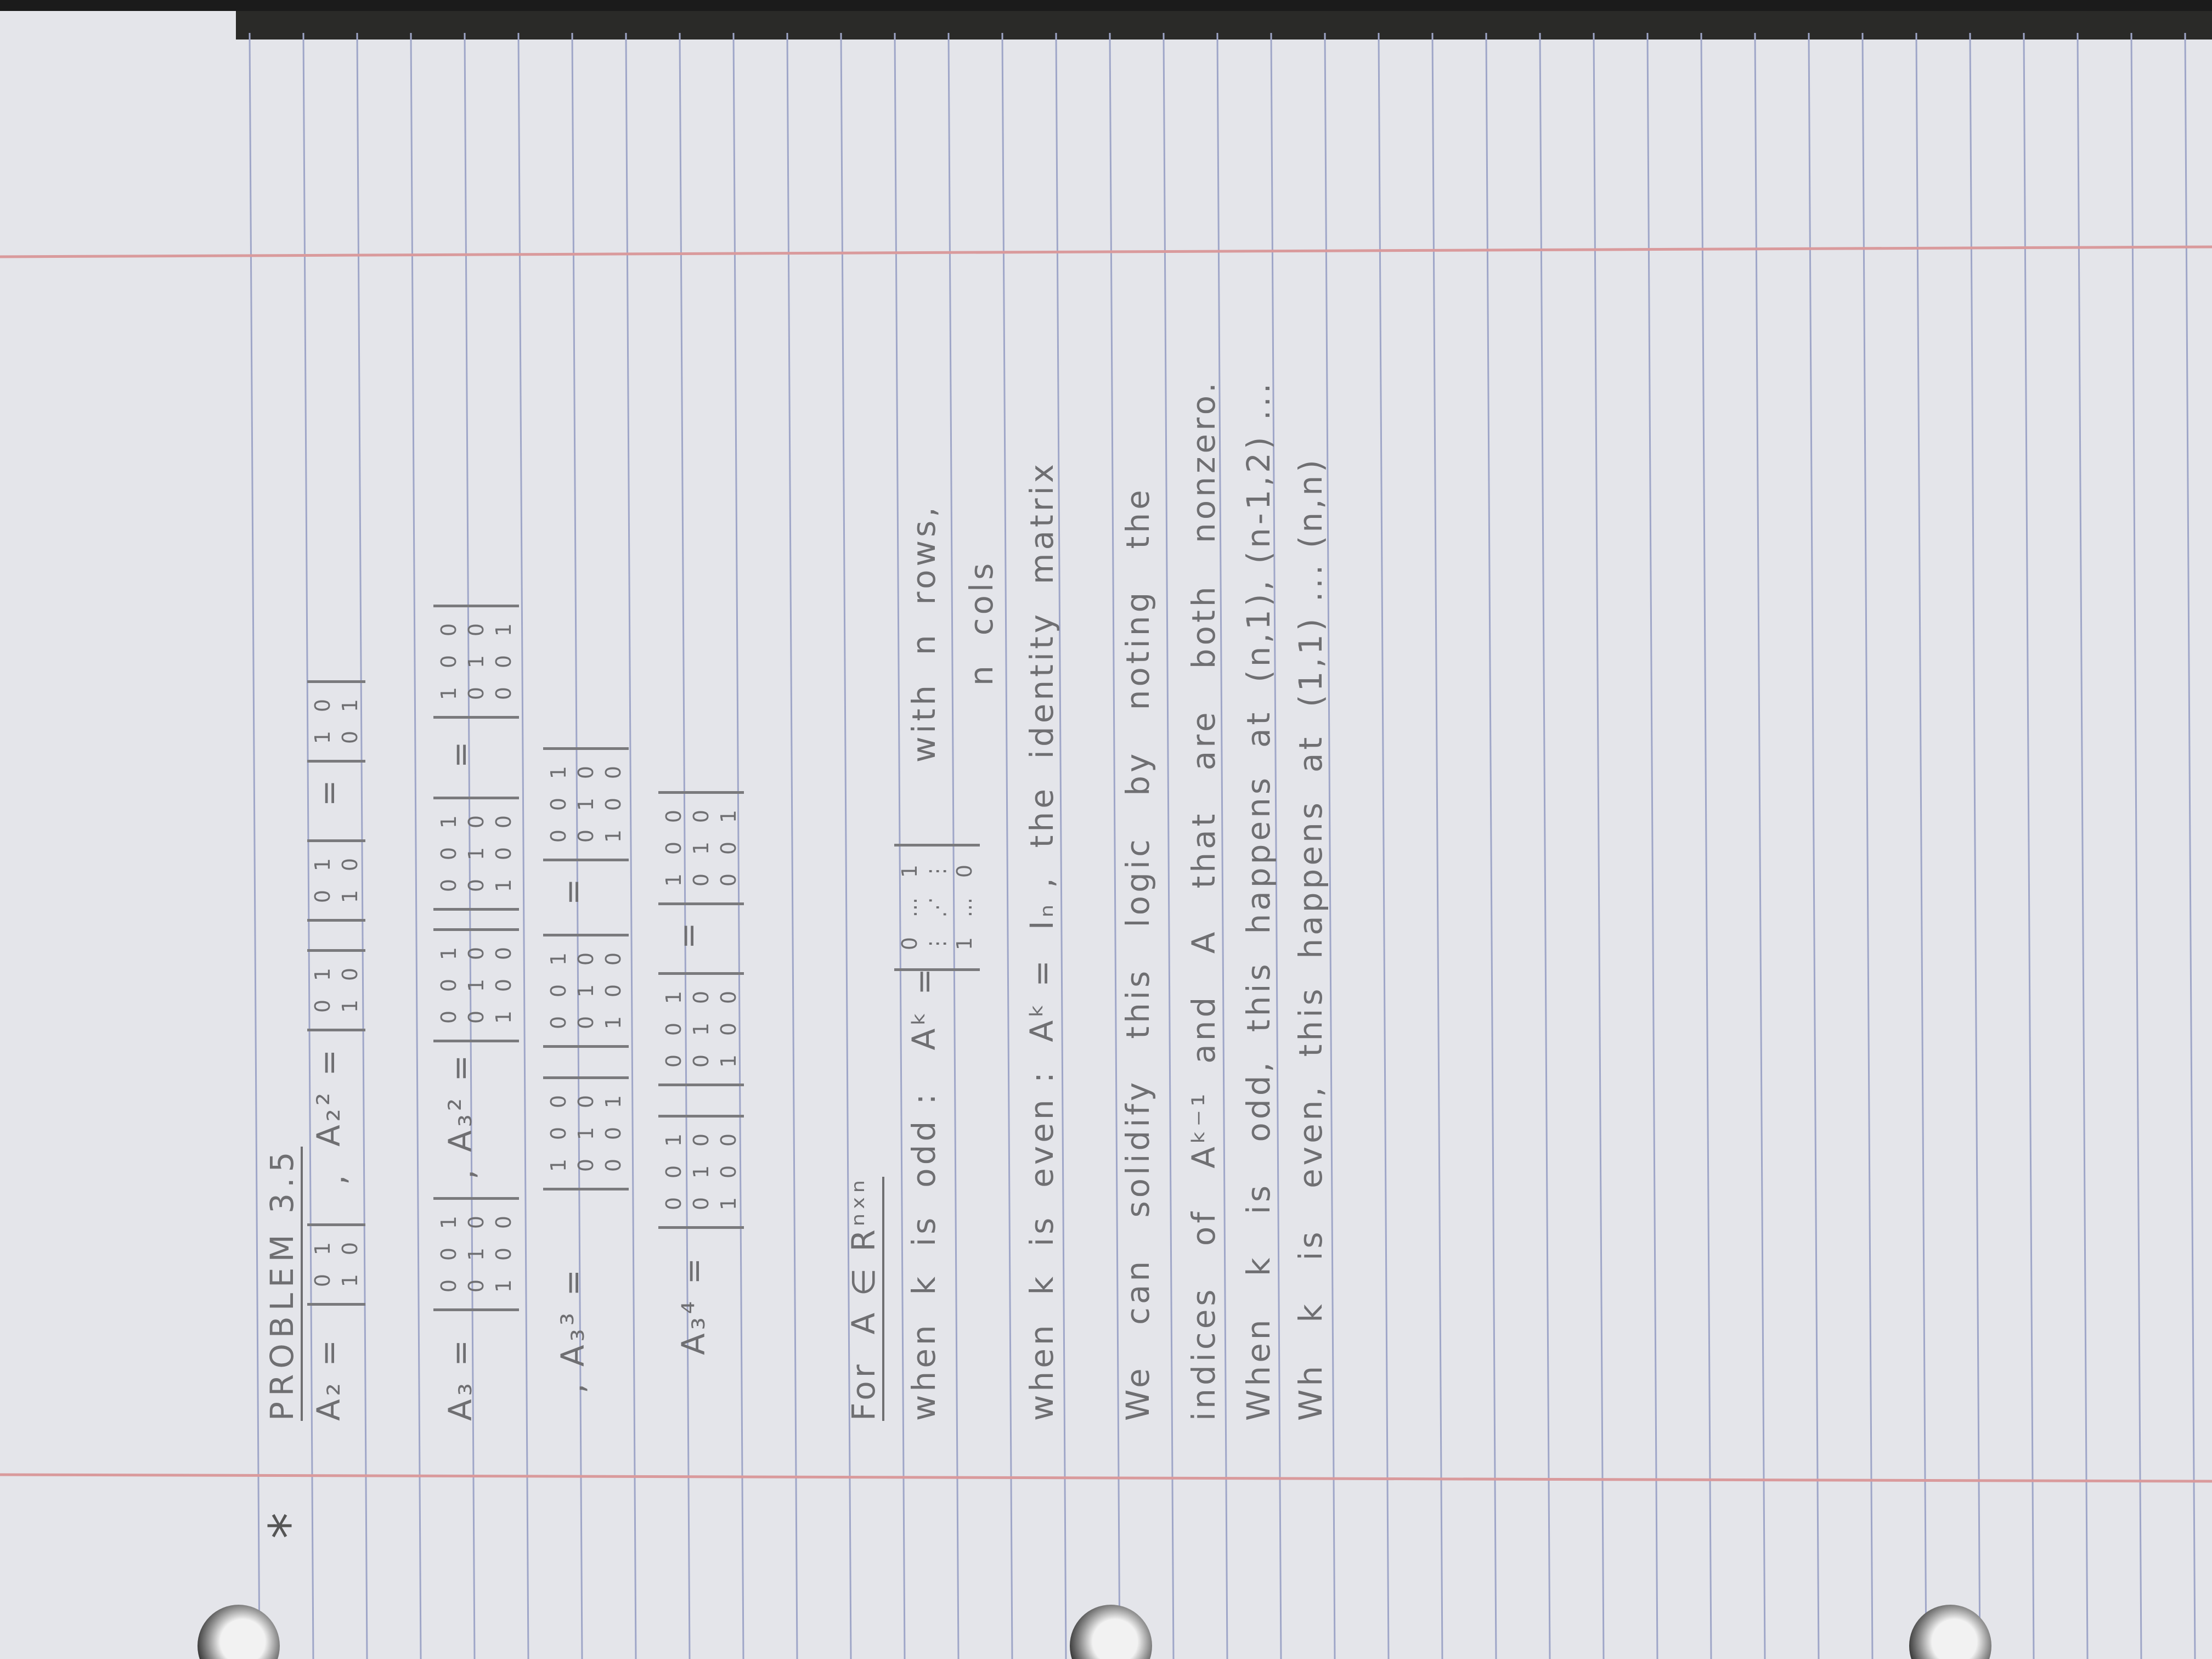 The image size is (2212, 1659). I want to click on eq2-matrix-2: 001010100, so click(476, 985).